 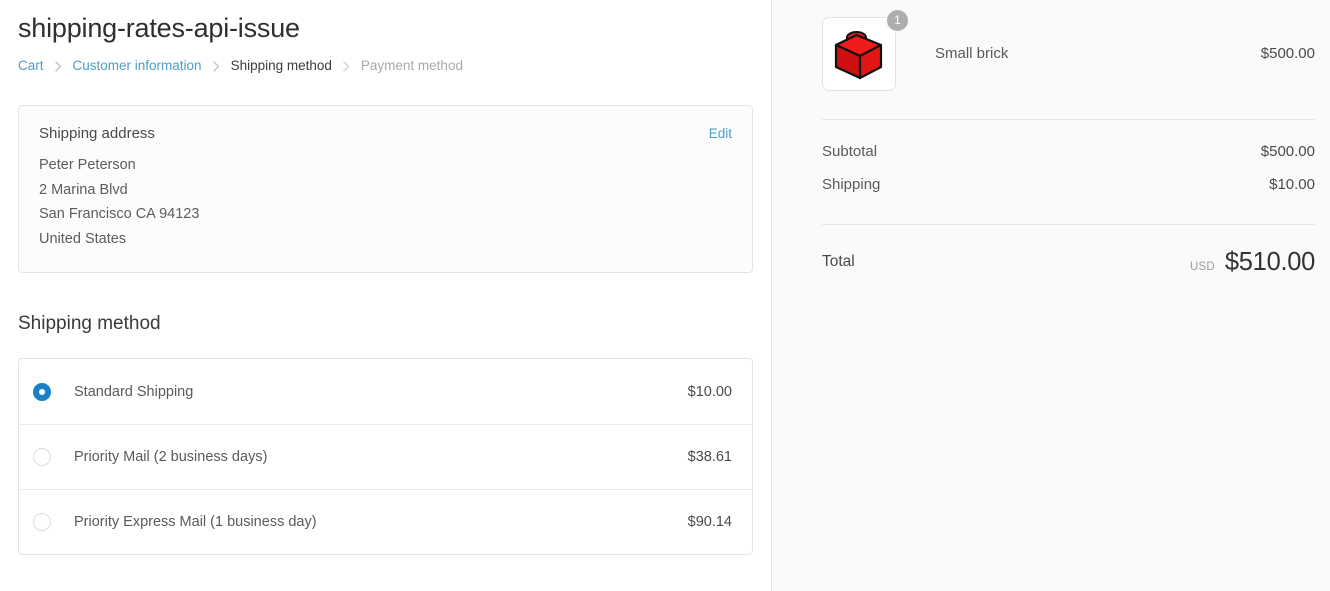 What do you see at coordinates (42, 391) in the screenshot?
I see `radio-standard-shipping` at bounding box center [42, 391].